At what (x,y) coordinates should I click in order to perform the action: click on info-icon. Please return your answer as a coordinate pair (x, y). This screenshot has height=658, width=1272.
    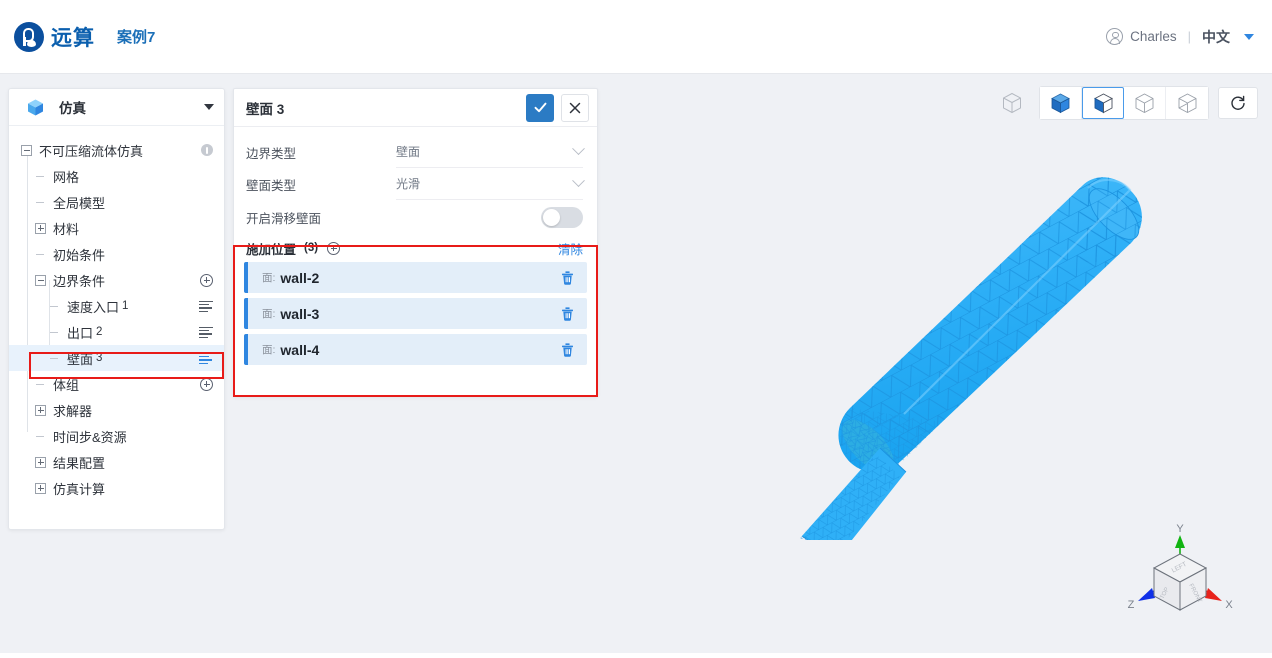
    Looking at the image, I should click on (207, 150).